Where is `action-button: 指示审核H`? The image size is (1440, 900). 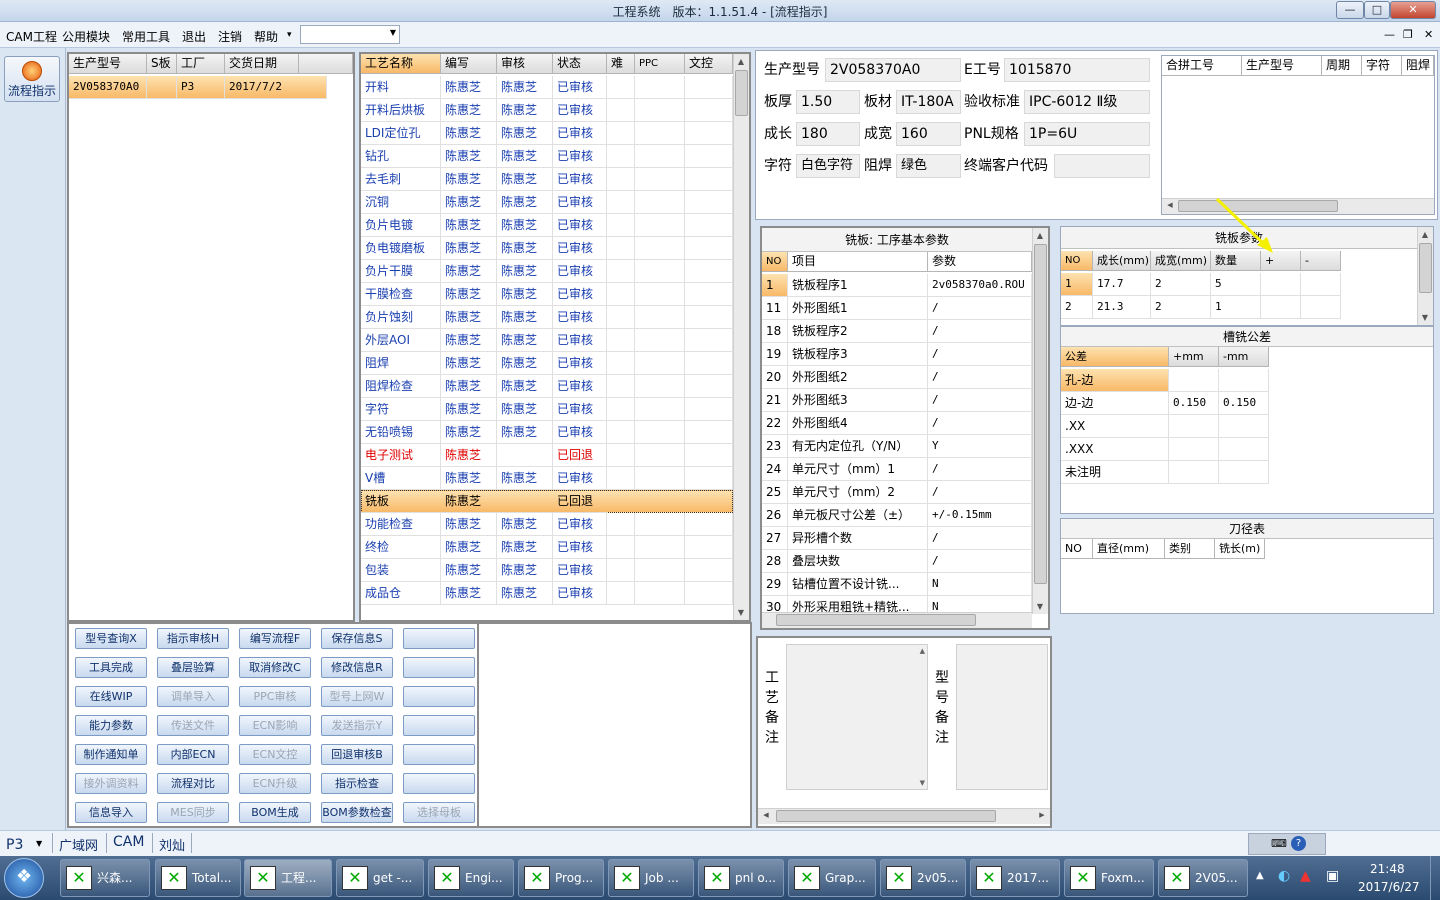 action-button: 指示审核H is located at coordinates (193, 638).